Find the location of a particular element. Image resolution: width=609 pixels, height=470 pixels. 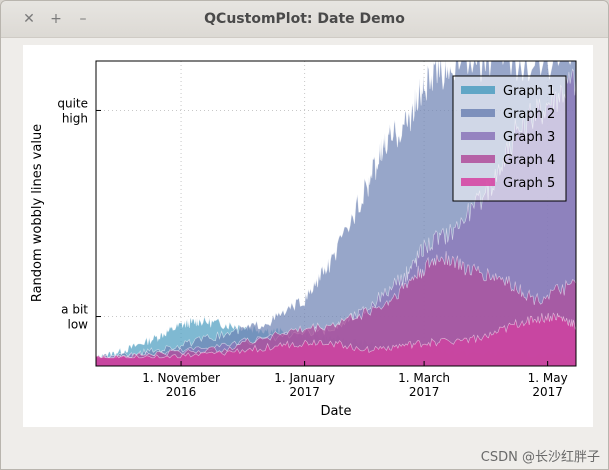

window-title: QCustomPlot: Date Demo is located at coordinates (304, 19).